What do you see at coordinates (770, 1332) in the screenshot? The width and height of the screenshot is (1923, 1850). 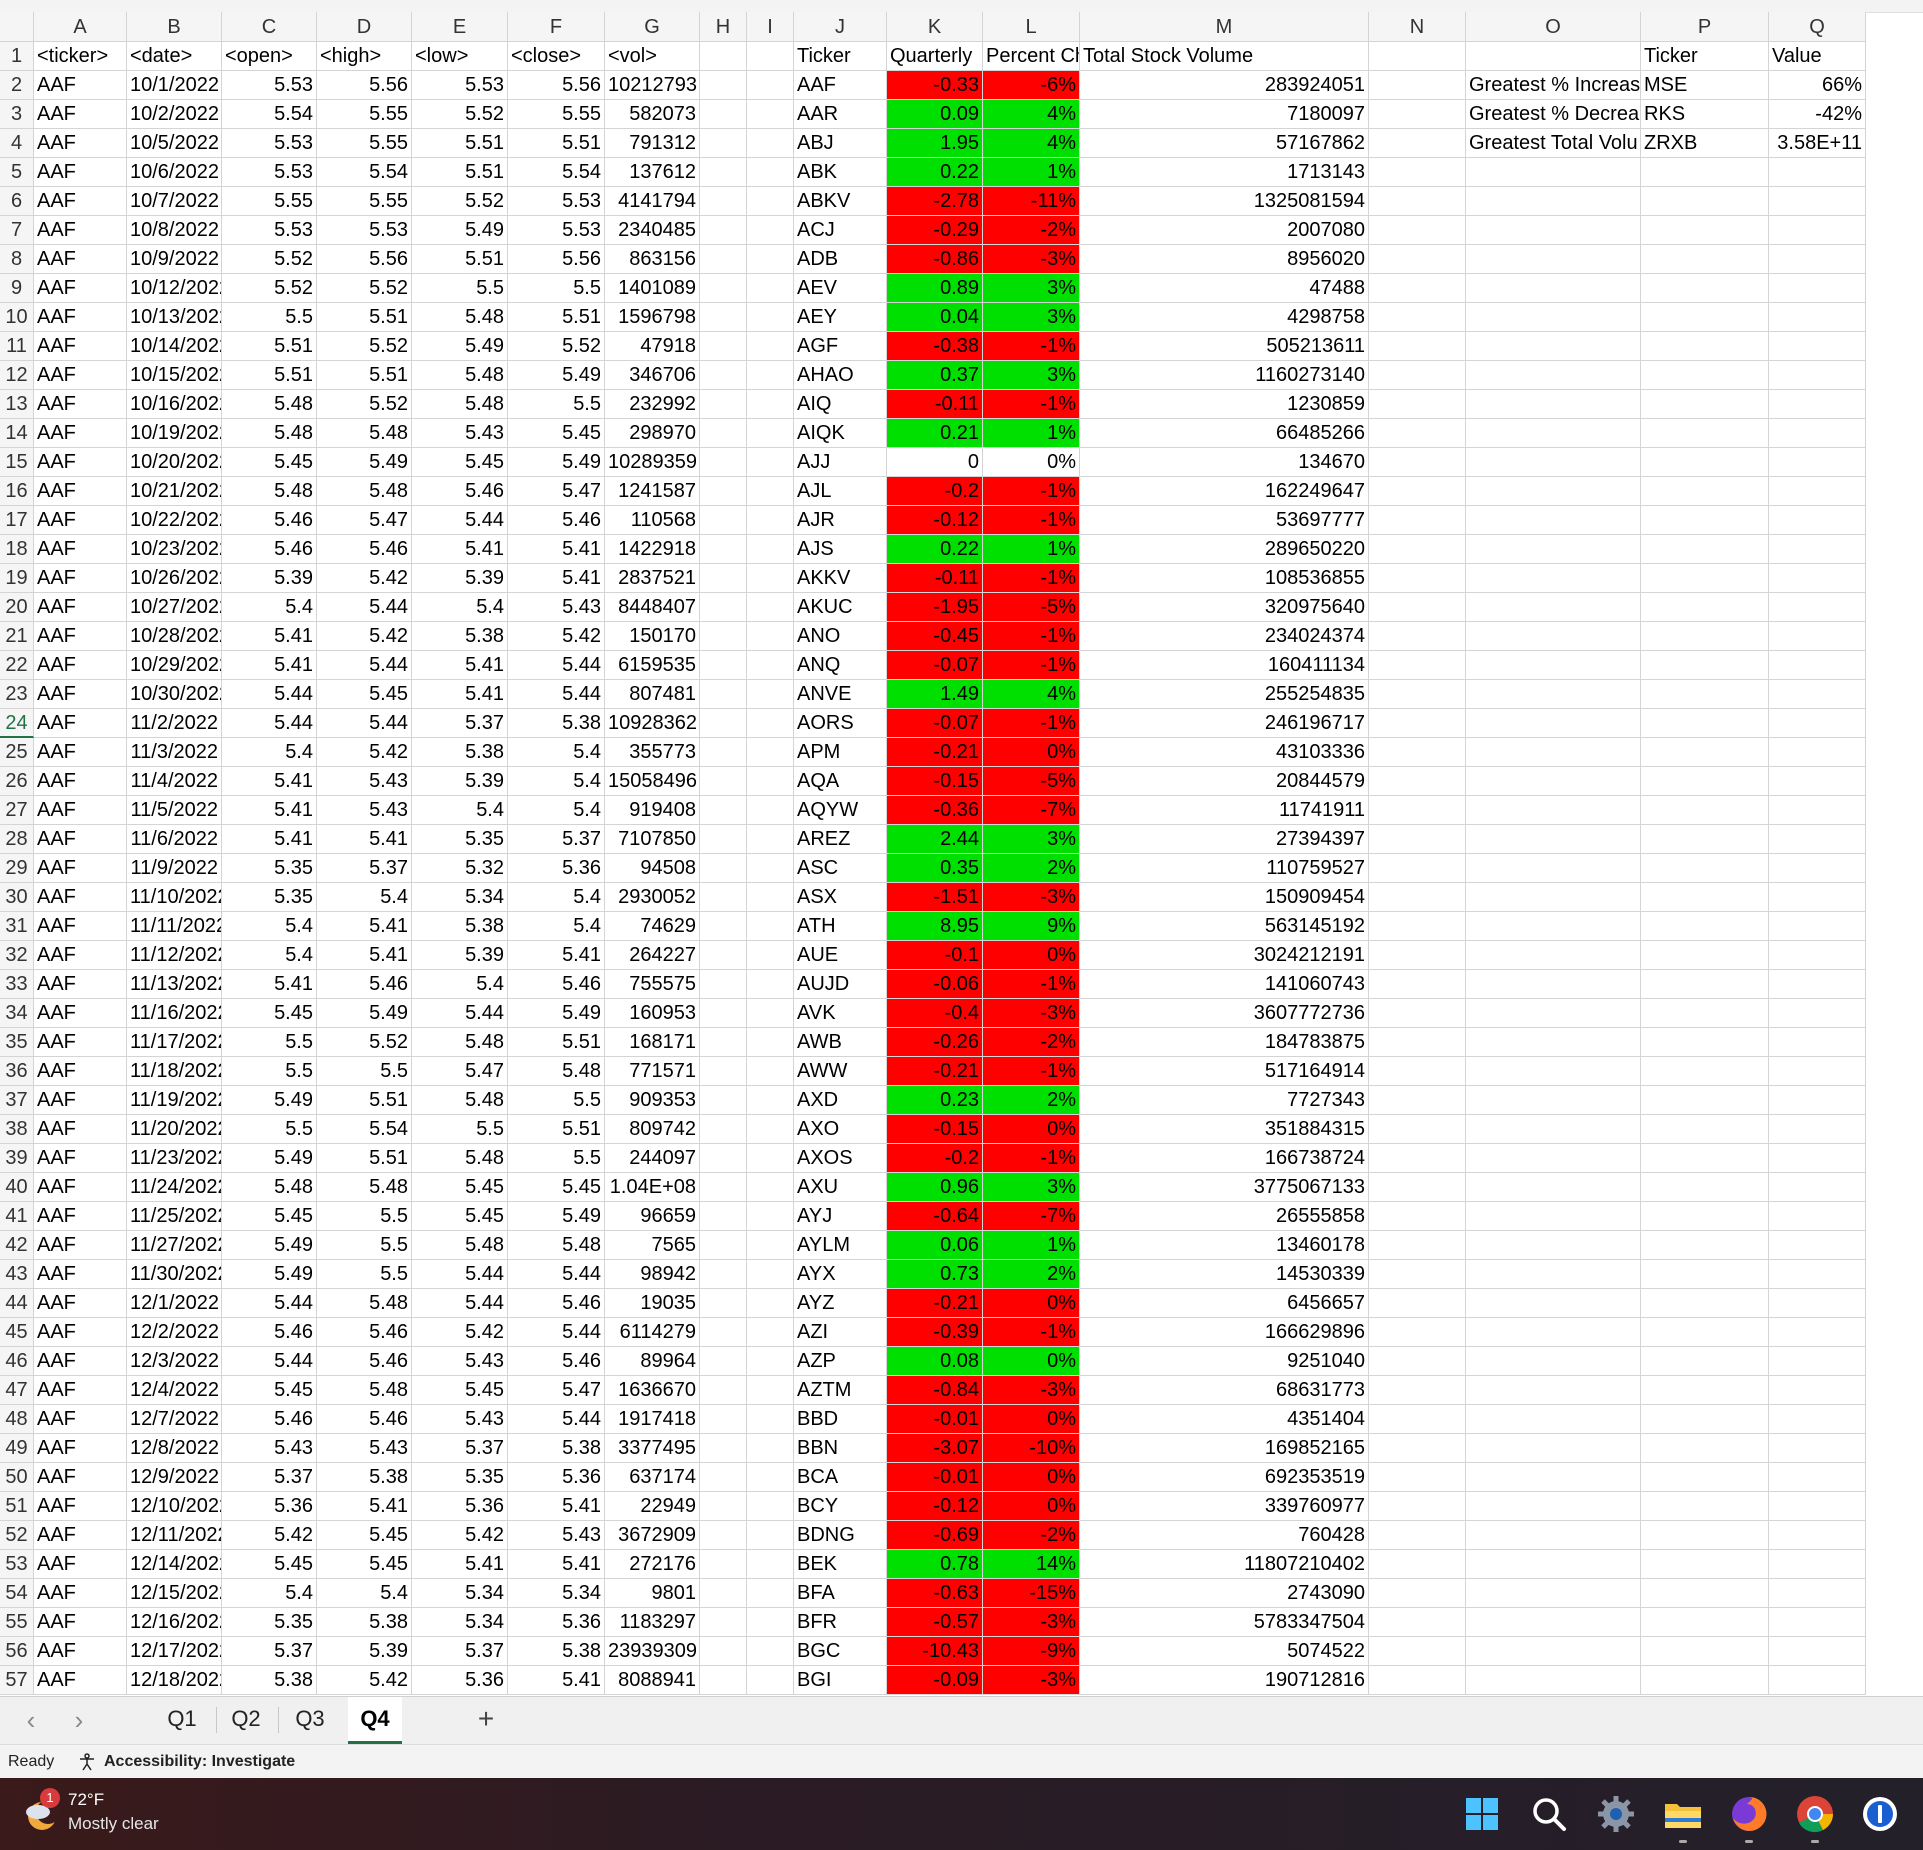 I see `cell-i45` at bounding box center [770, 1332].